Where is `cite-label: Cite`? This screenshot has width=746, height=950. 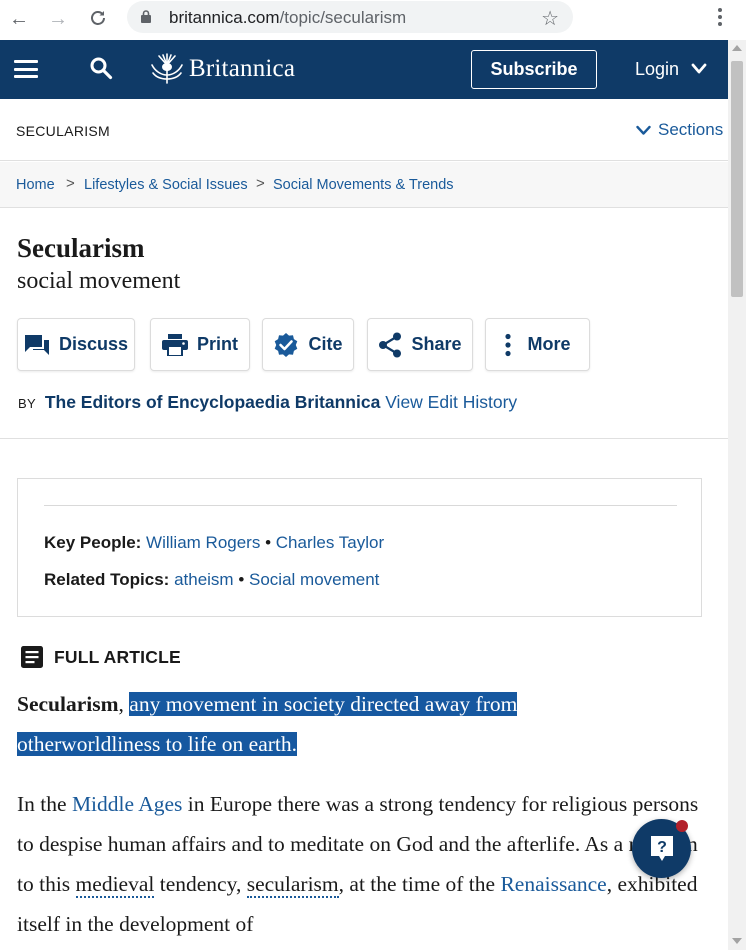
cite-label: Cite is located at coordinates (325, 344).